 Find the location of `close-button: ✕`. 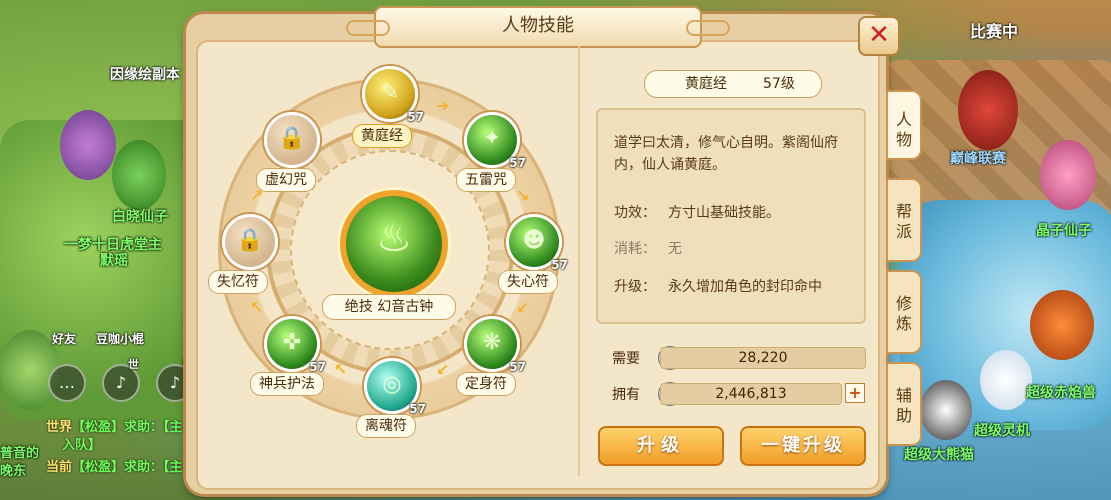

close-button: ✕ is located at coordinates (879, 36).